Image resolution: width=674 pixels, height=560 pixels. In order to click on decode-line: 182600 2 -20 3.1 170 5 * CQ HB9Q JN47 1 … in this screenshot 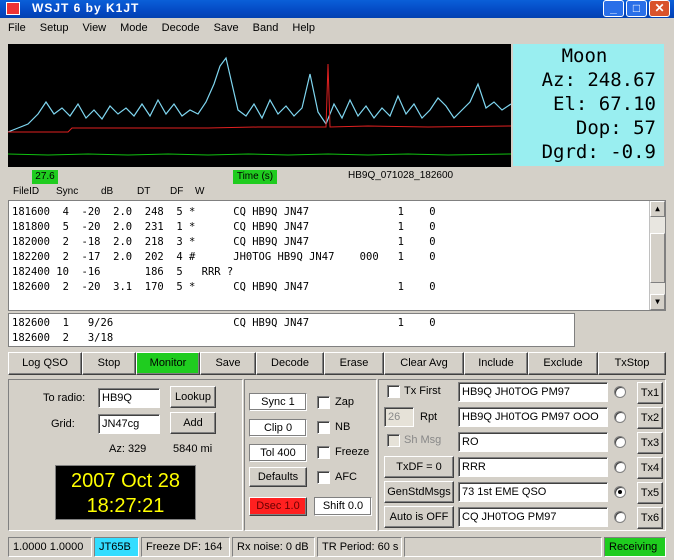, I will do `click(224, 287)`.